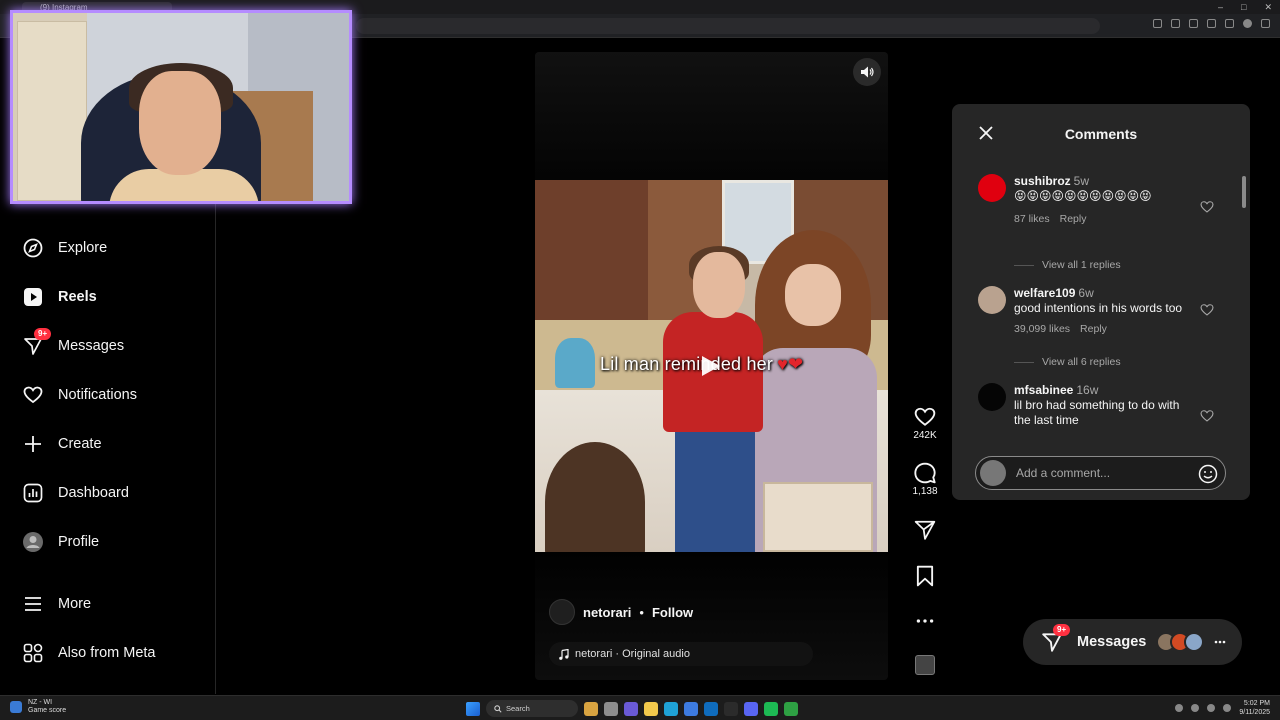 Image resolution: width=1280 pixels, height=720 pixels. What do you see at coordinates (1193, 23) in the screenshot?
I see `favorite-icon` at bounding box center [1193, 23].